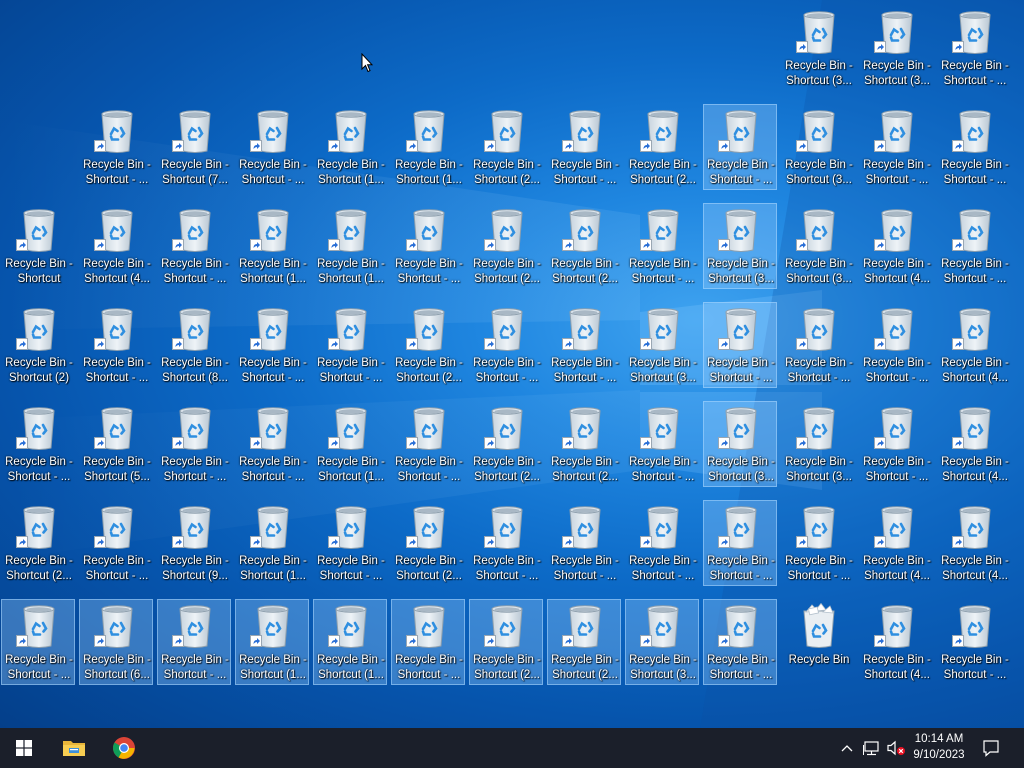 The height and width of the screenshot is (768, 1024). Describe the element at coordinates (38, 246) in the screenshot. I see `recycle-bin-shortcut-icon: Recycle Bin - Shortcut` at that location.